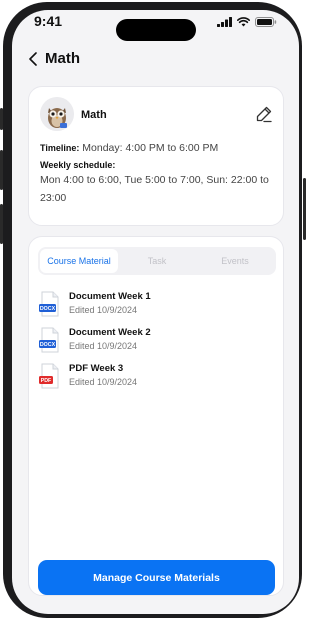  Describe the element at coordinates (110, 296) in the screenshot. I see `document-title: Document Week 1` at that location.